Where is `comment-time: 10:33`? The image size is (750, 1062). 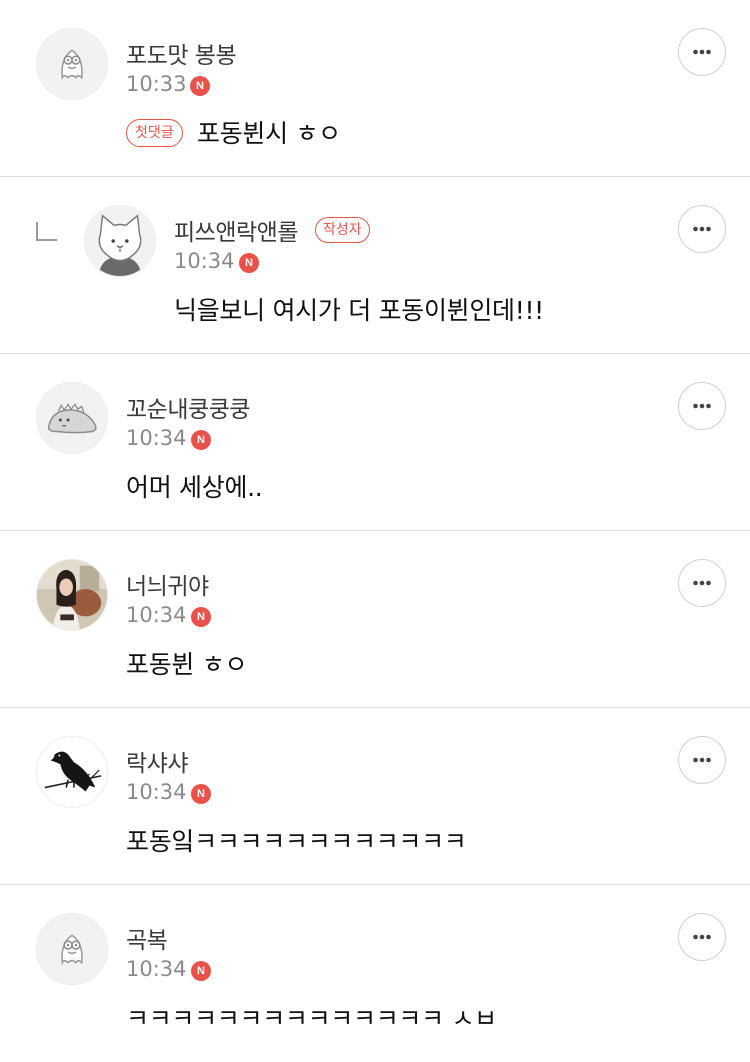
comment-time: 10:33 is located at coordinates (156, 84).